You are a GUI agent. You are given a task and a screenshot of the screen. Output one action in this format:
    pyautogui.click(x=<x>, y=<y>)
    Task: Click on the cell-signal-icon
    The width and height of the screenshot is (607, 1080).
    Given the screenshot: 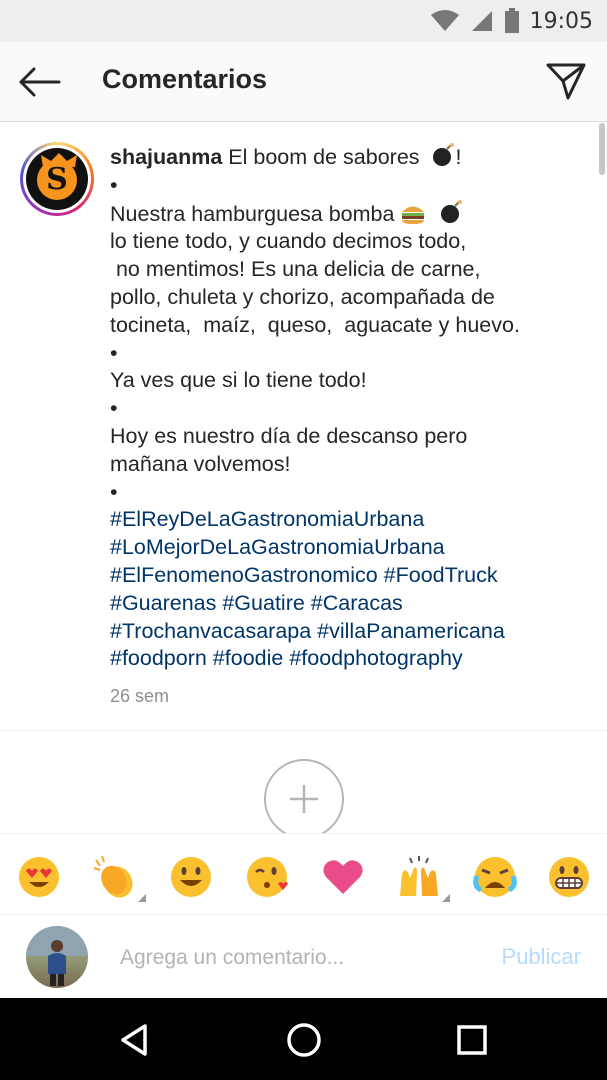 What is the action you would take?
    pyautogui.click(x=481, y=21)
    